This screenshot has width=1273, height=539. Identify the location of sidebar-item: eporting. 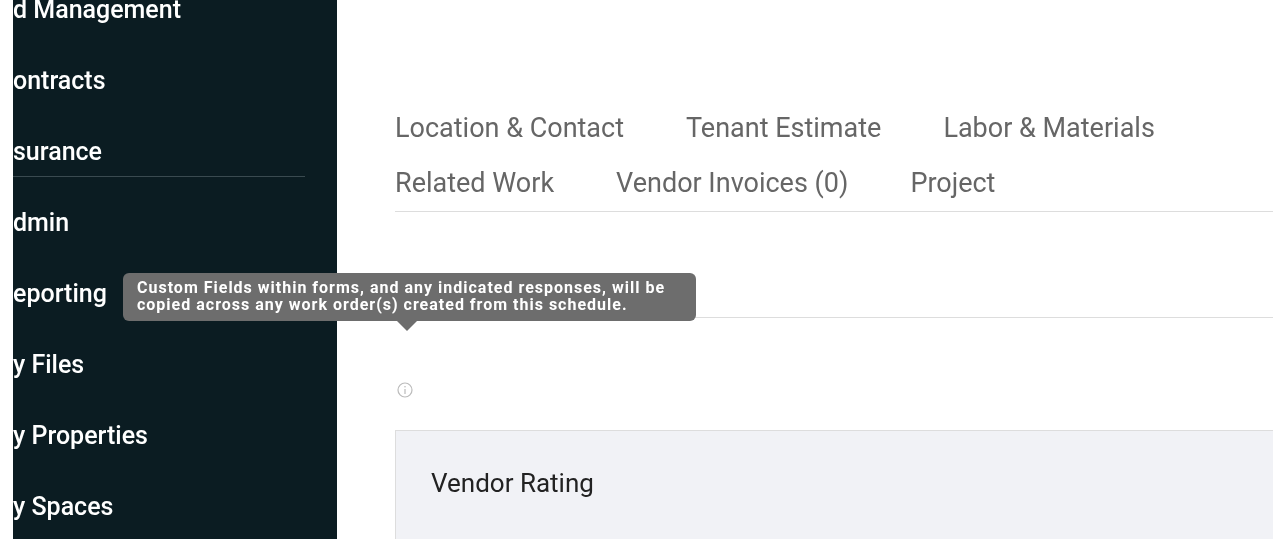
(60, 294).